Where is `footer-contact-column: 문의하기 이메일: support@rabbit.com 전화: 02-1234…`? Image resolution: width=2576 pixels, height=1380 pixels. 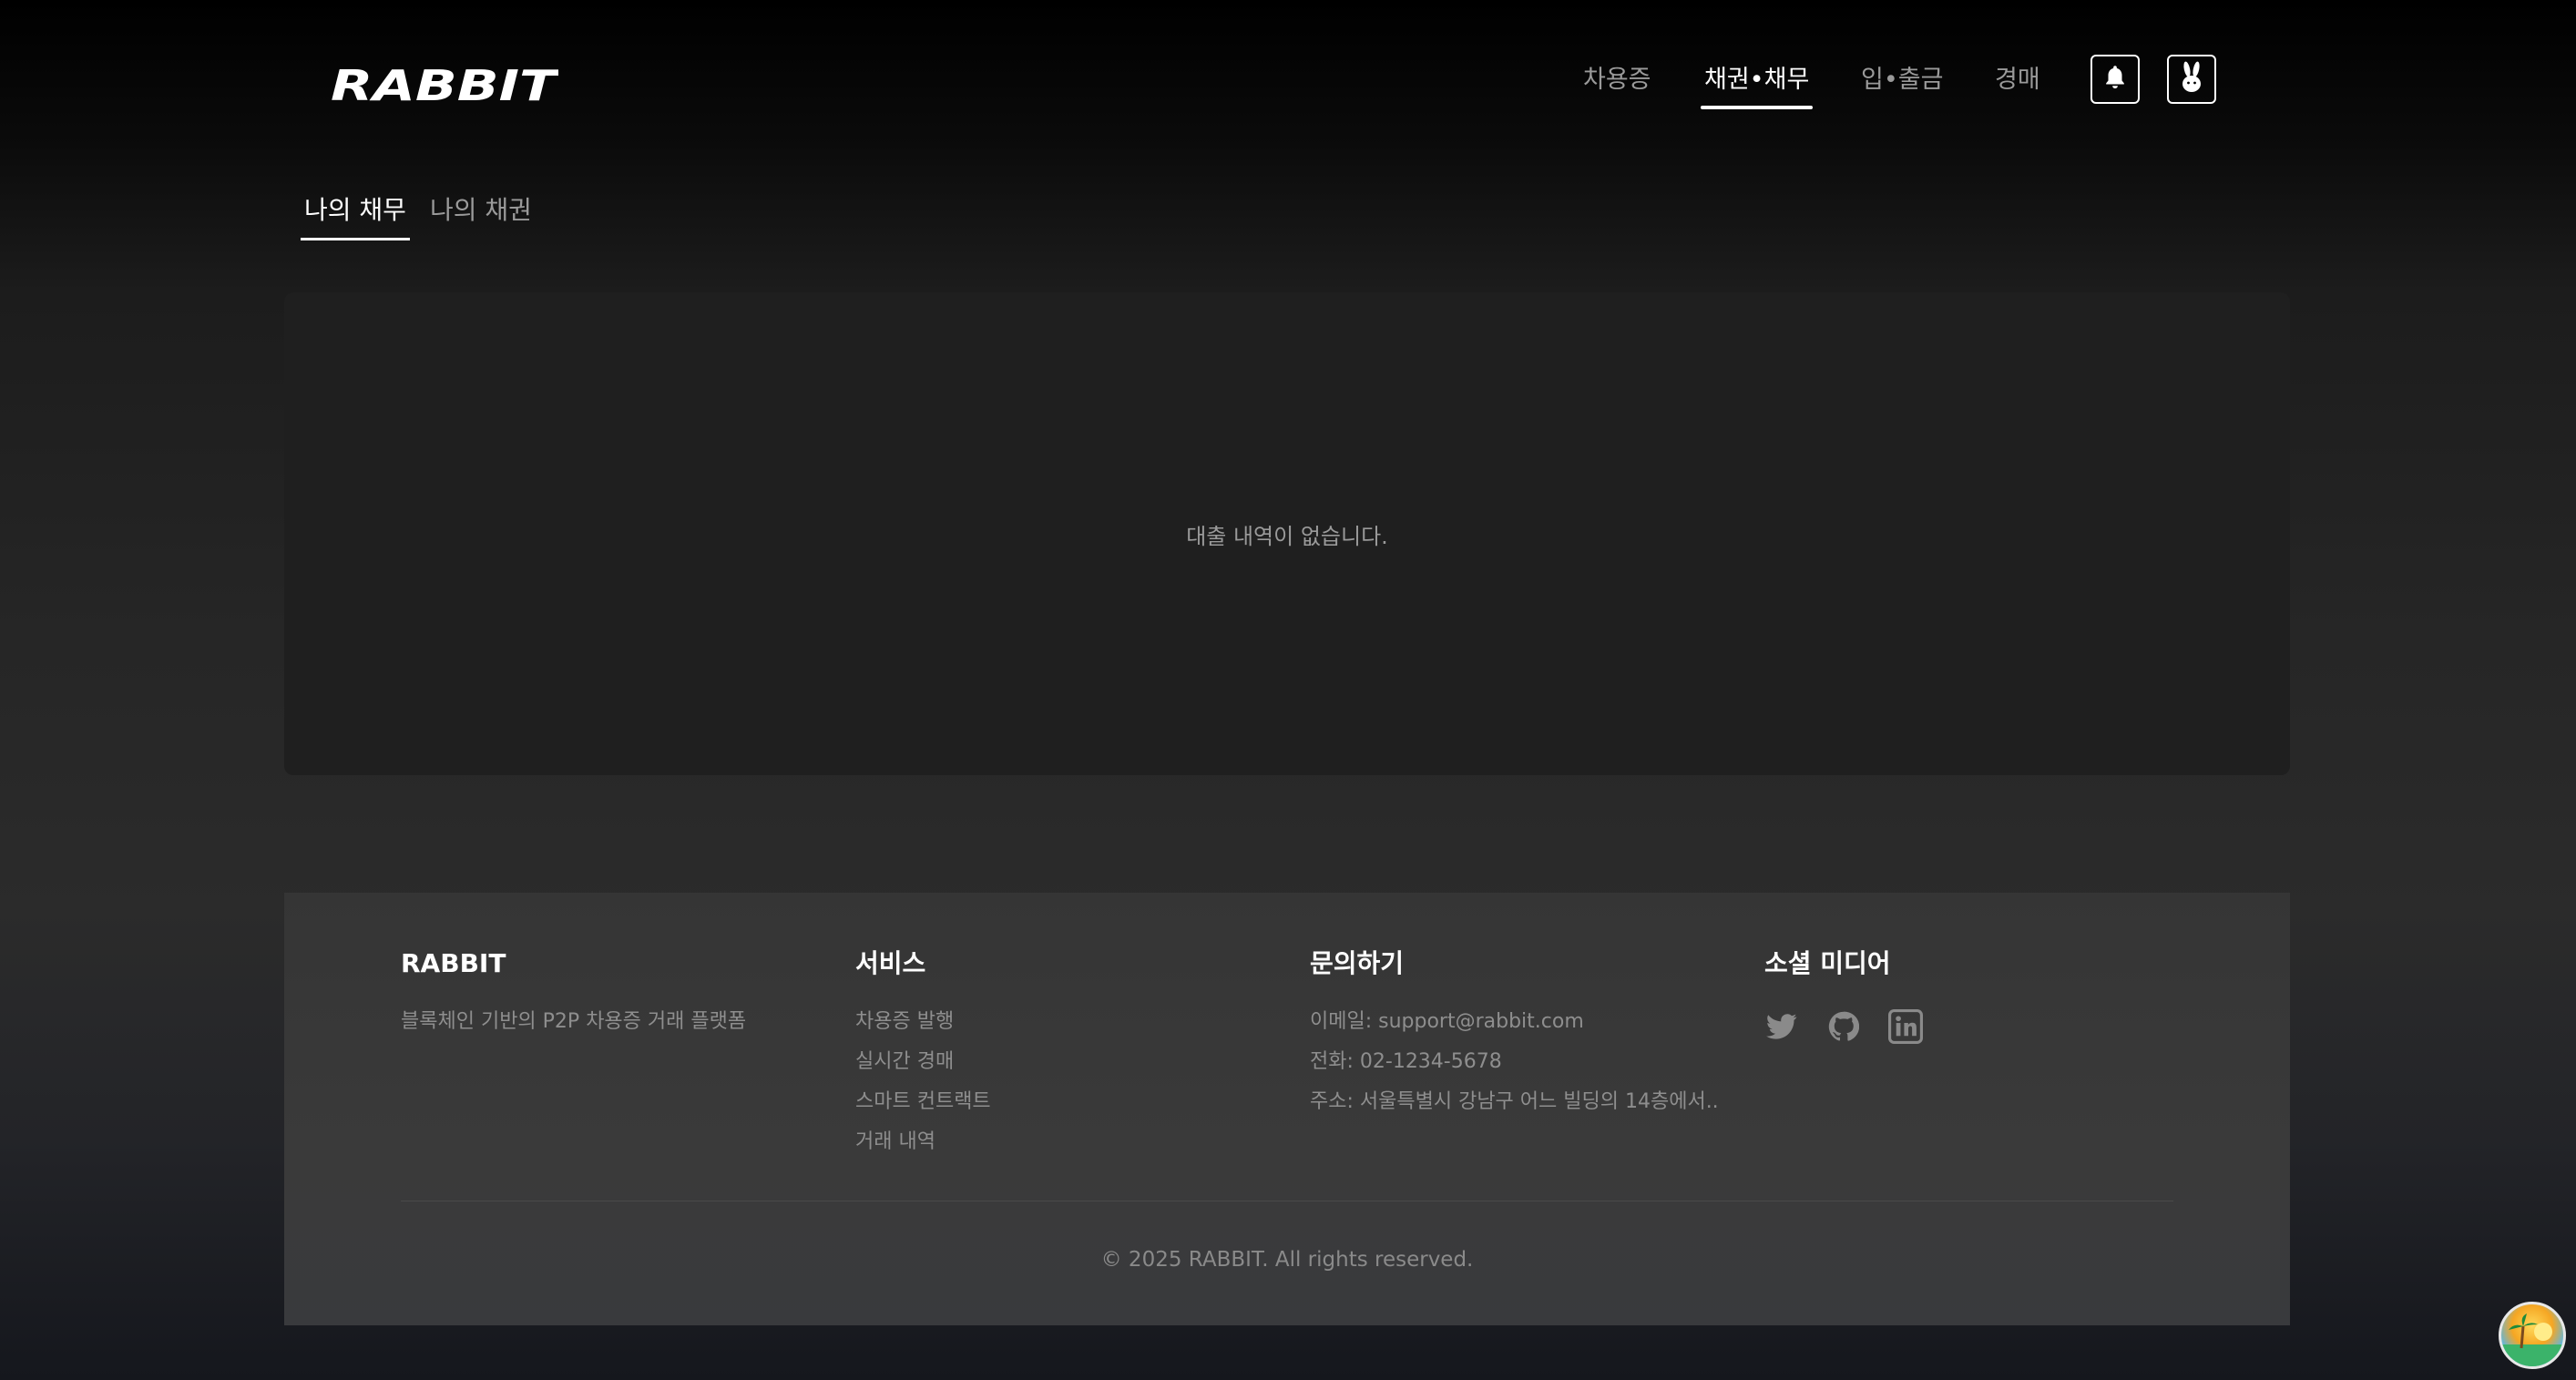 footer-contact-column: 문의하기 이메일: support@rabbit.com 전화: 02-1234… is located at coordinates (1515, 1034).